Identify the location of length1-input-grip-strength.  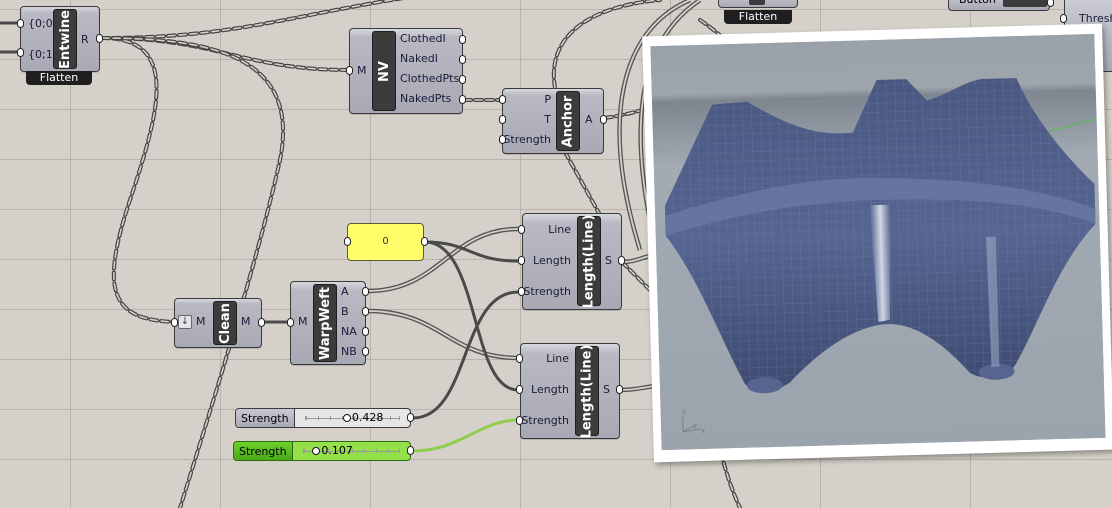
(521, 291).